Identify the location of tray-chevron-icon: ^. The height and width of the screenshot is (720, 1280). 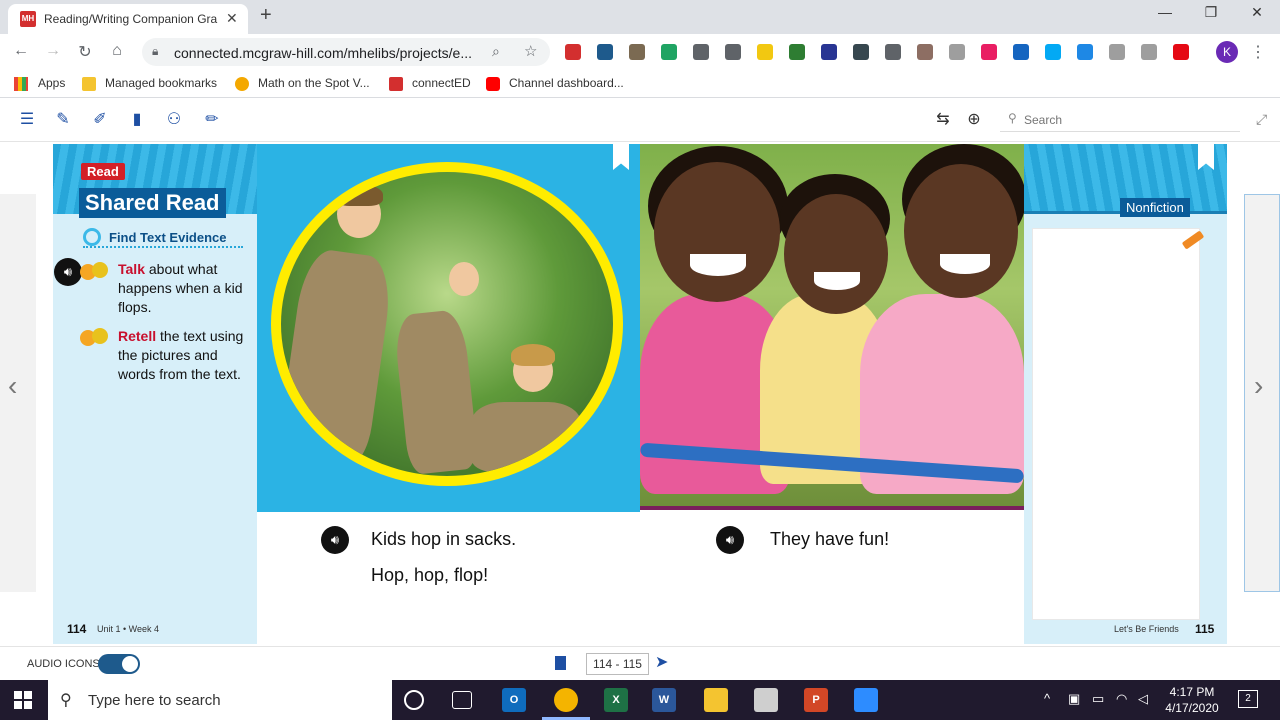
(1047, 698).